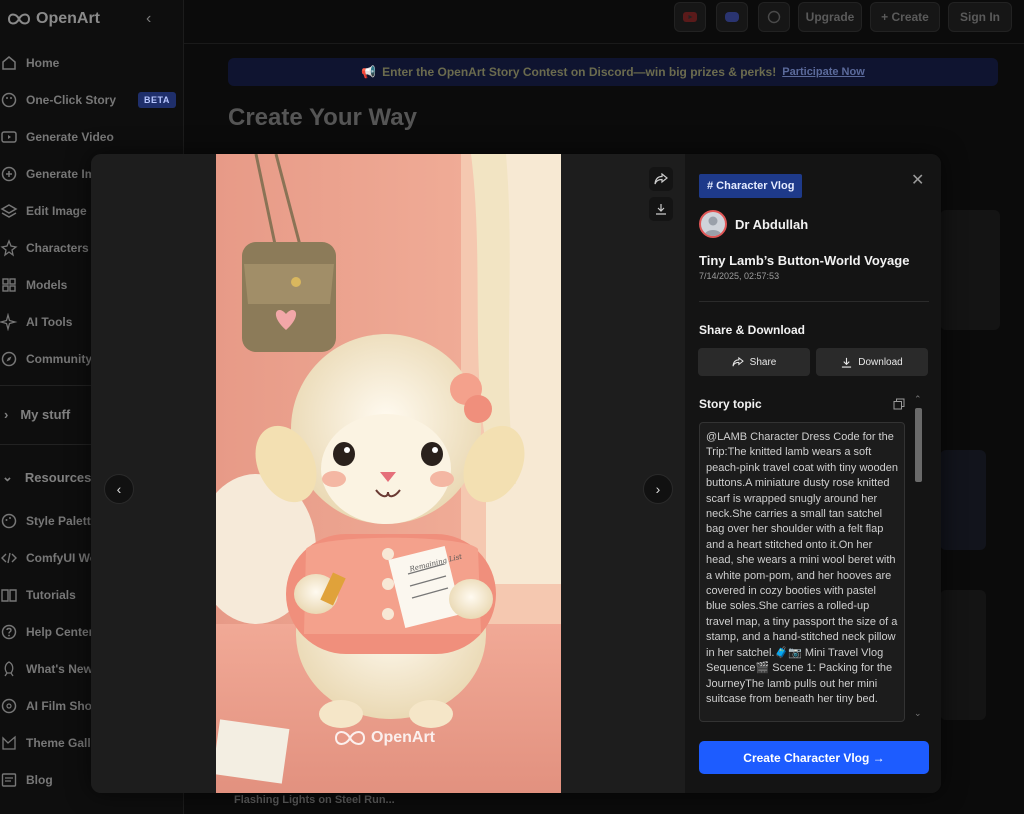 The height and width of the screenshot is (814, 1024). What do you see at coordinates (9, 742) in the screenshot?
I see `gallery-icon` at bounding box center [9, 742].